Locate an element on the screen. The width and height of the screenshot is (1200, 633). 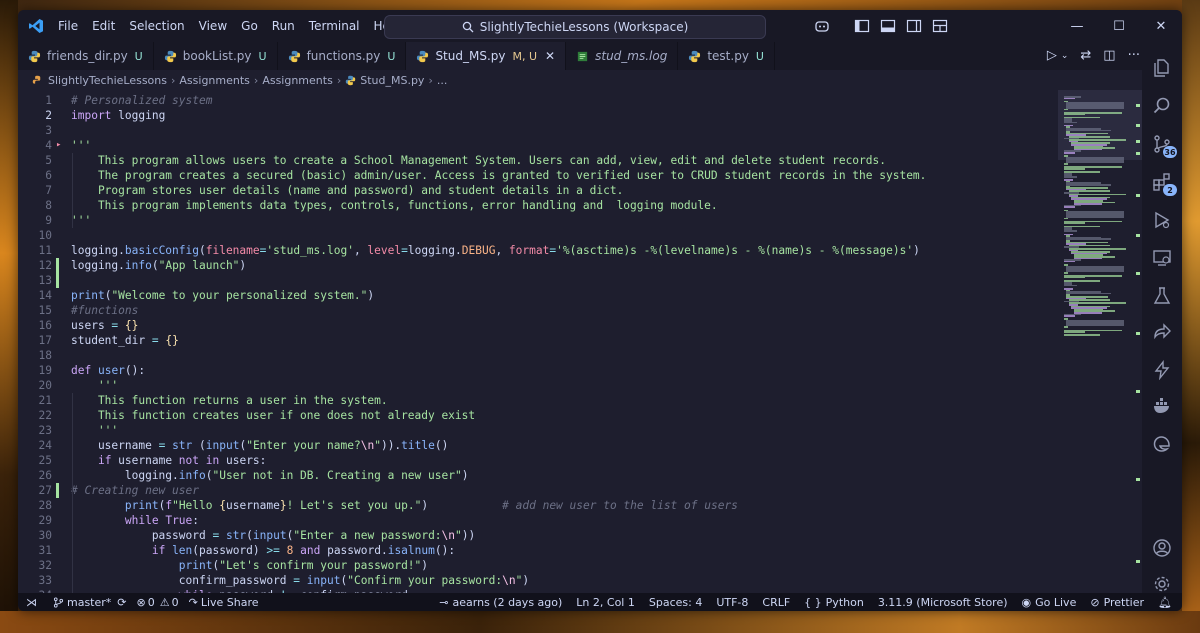
code-line: 3 is located at coordinates (538, 130).